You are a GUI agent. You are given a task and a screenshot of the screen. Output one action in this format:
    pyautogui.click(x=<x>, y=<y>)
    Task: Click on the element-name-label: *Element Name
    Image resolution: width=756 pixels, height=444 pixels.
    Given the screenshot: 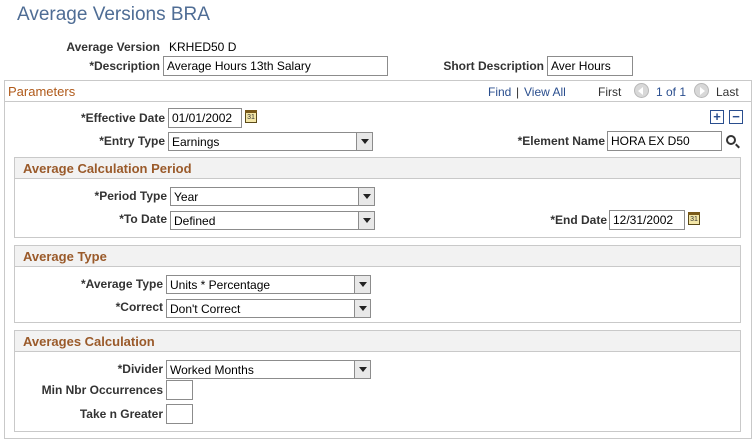 What is the action you would take?
    pyautogui.click(x=561, y=141)
    